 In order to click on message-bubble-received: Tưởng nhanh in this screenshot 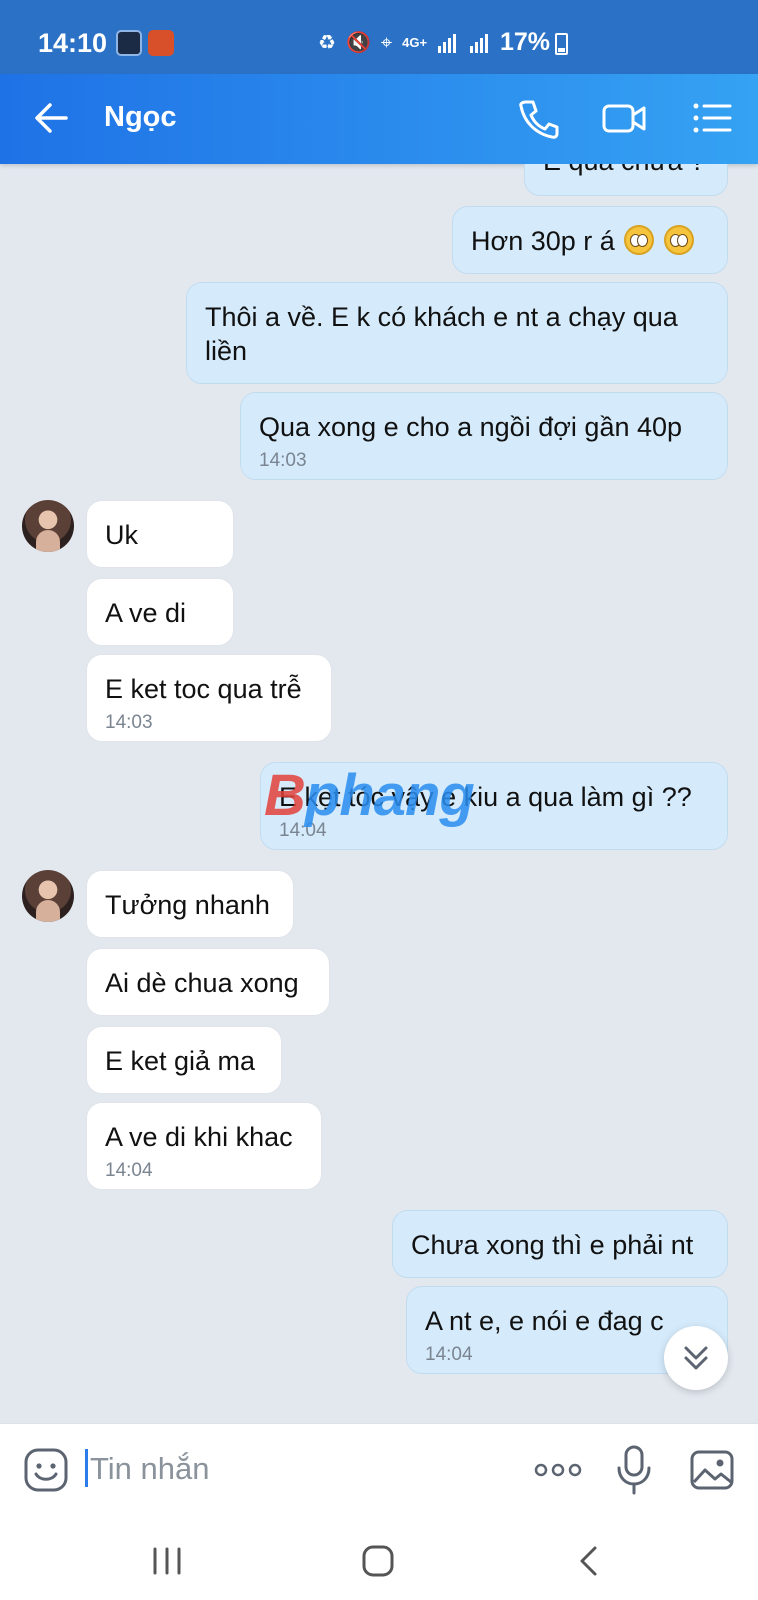, I will do `click(190, 904)`.